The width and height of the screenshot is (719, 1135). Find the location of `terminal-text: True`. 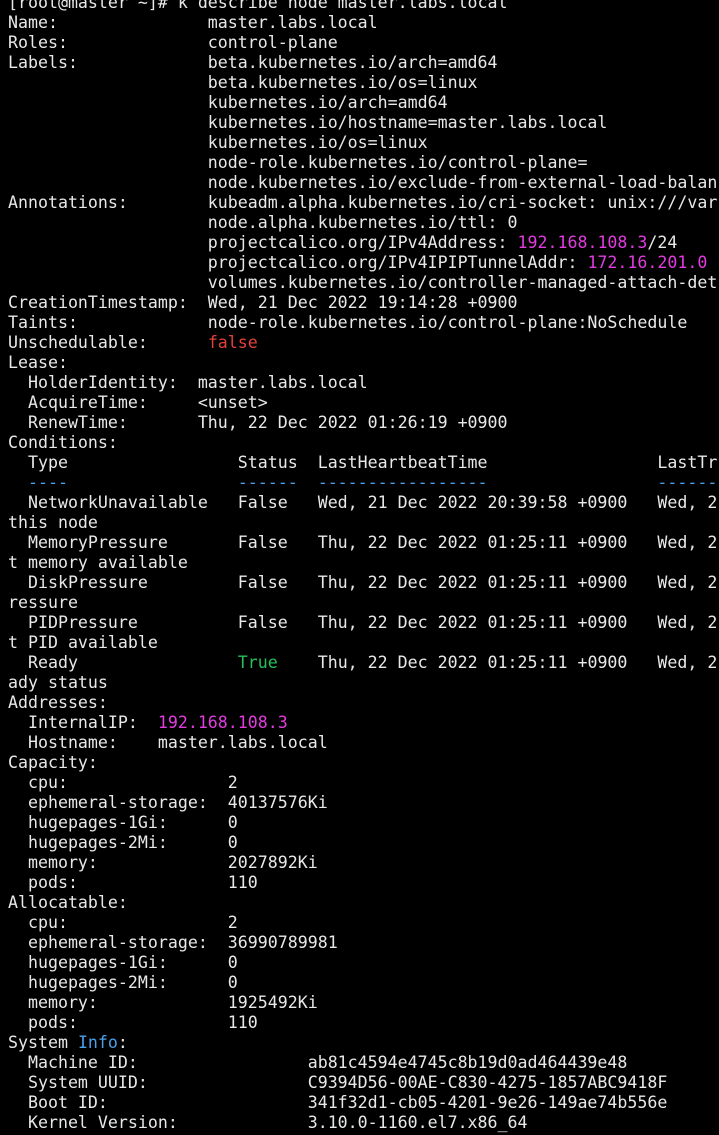

terminal-text: True is located at coordinates (257, 662).